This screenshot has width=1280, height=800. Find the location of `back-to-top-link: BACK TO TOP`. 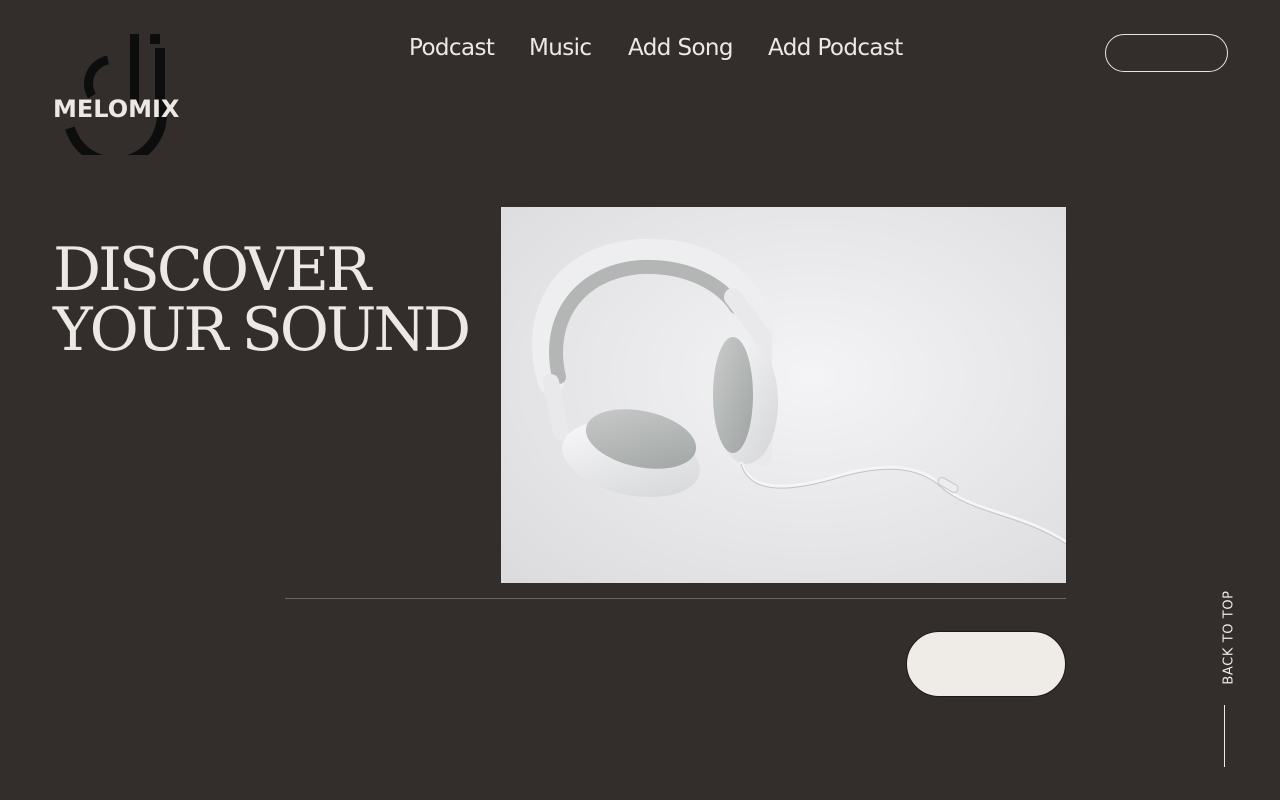

back-to-top-link: BACK TO TOP is located at coordinates (1227, 680).